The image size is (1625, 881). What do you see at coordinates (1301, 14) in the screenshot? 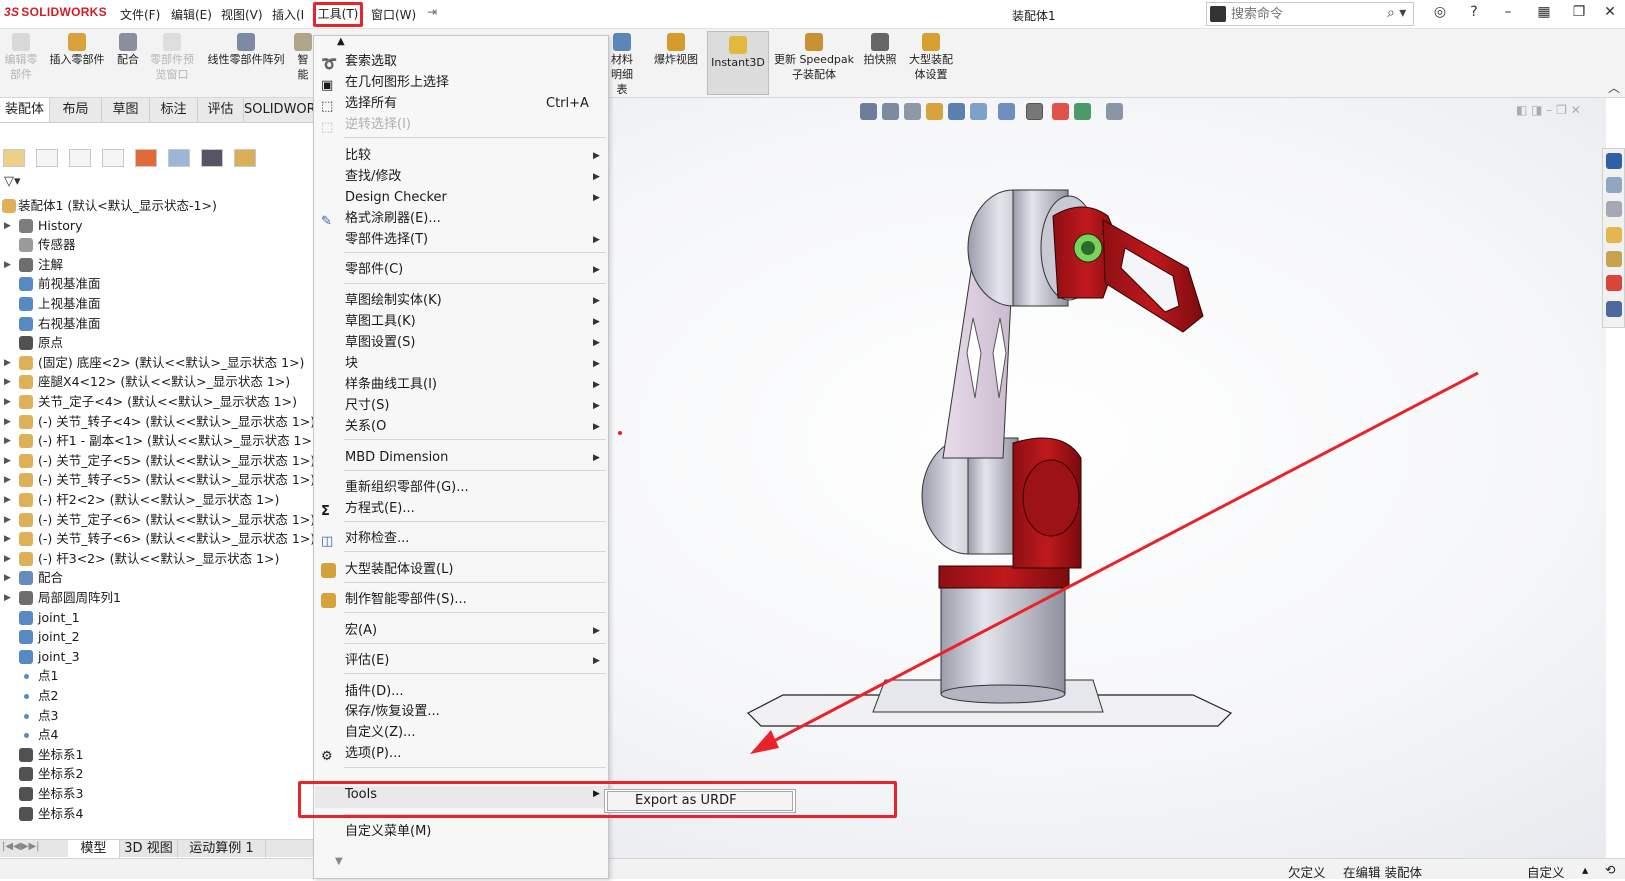
I see `search-input` at bounding box center [1301, 14].